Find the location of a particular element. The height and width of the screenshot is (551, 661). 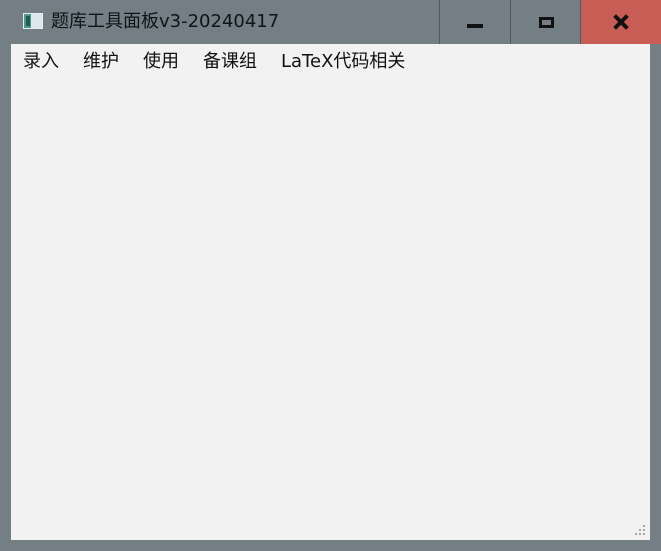

title-bar: 题库工具面板v3-20240417 is located at coordinates (330, 22).